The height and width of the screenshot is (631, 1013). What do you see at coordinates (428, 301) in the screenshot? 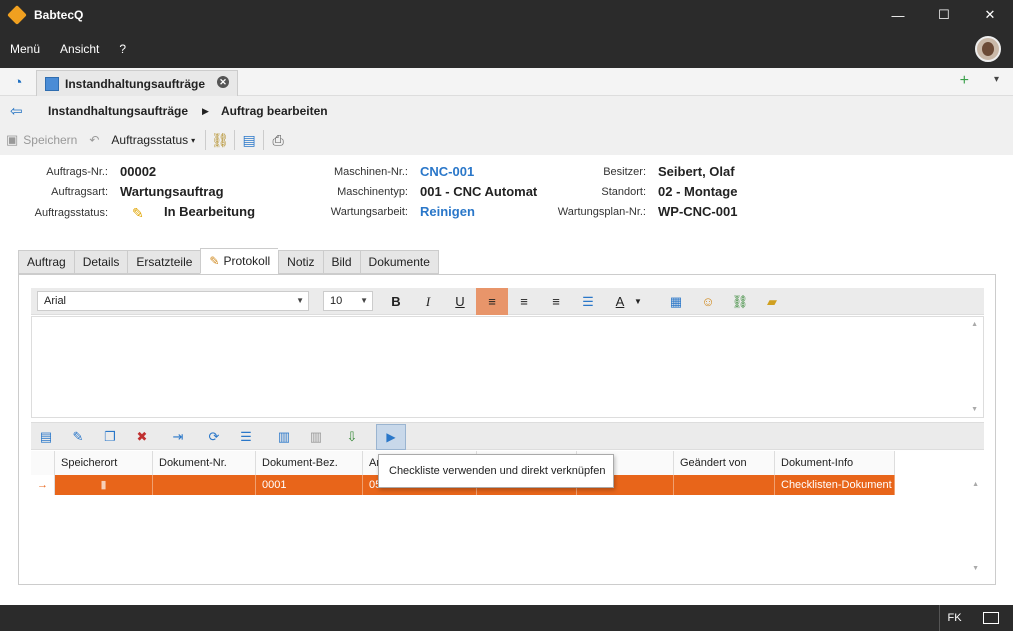
I see `italic-icon: I` at bounding box center [428, 301].